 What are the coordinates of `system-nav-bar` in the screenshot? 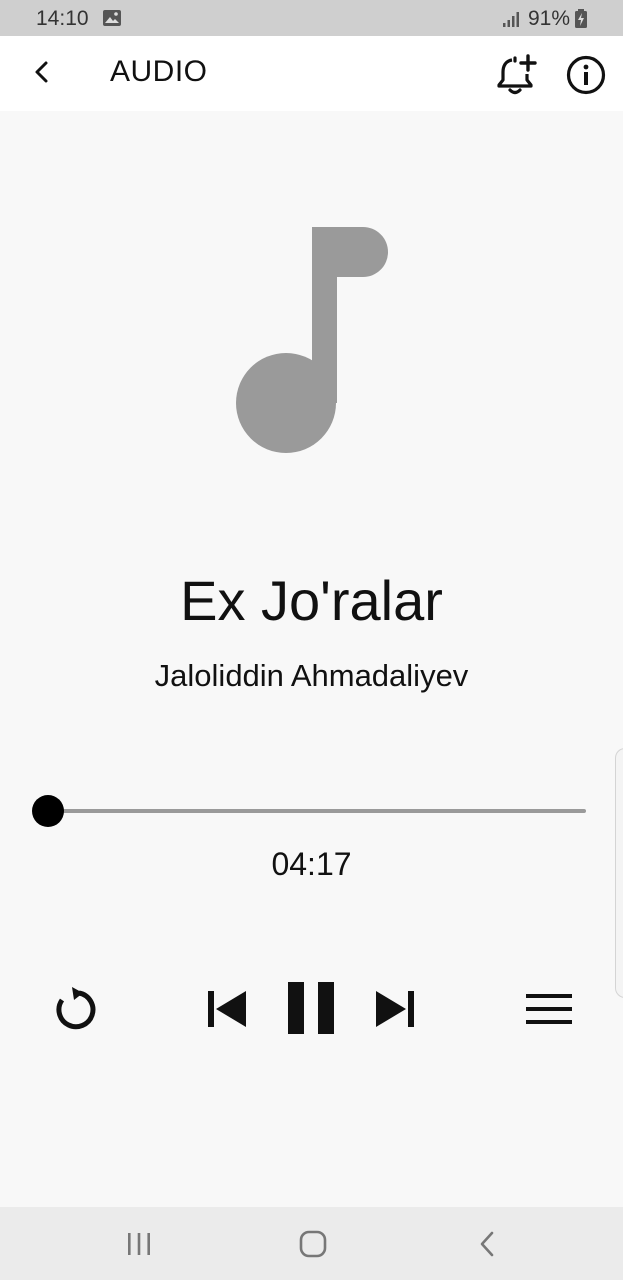 It's located at (311, 1243).